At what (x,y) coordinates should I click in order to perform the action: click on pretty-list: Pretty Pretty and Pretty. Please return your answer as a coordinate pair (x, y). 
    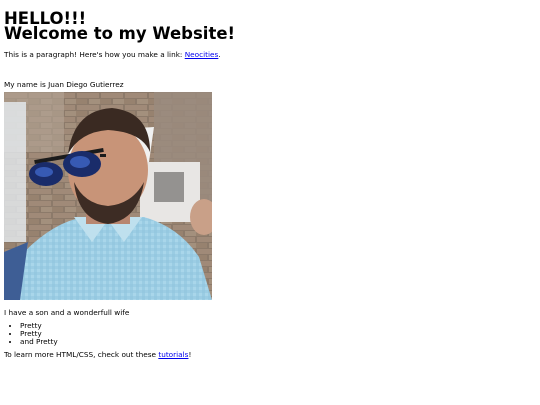
    Looking at the image, I should click on (270, 334).